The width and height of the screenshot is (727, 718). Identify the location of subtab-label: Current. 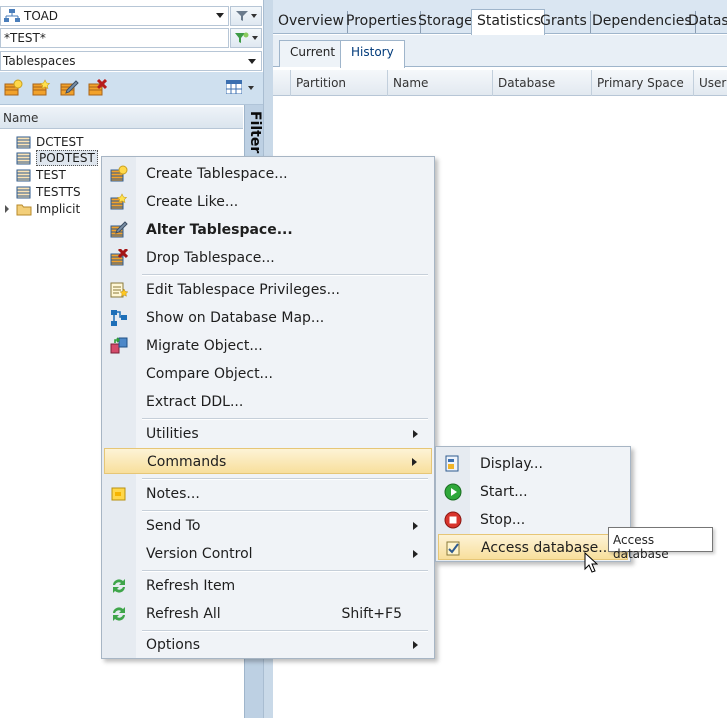
(313, 52).